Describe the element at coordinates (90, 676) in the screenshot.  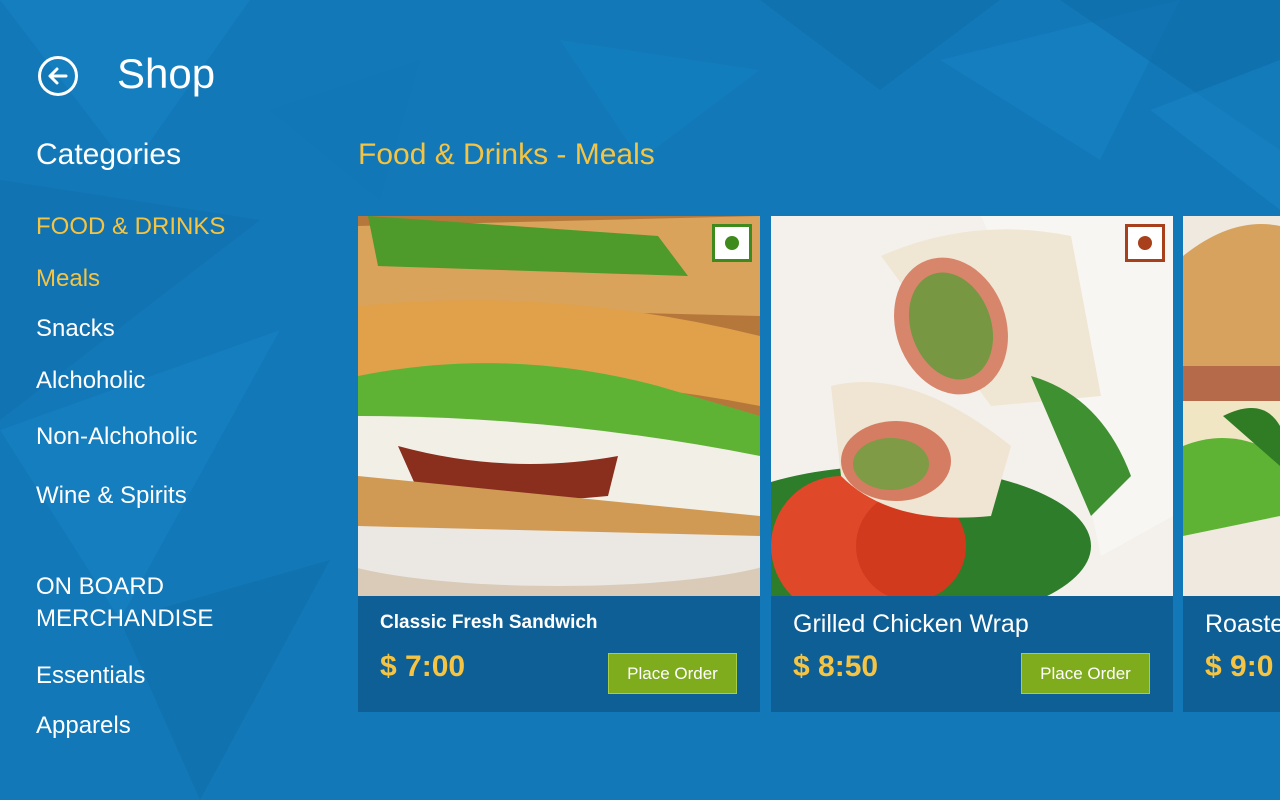
I see `subcategory-essentials: Essentials` at that location.